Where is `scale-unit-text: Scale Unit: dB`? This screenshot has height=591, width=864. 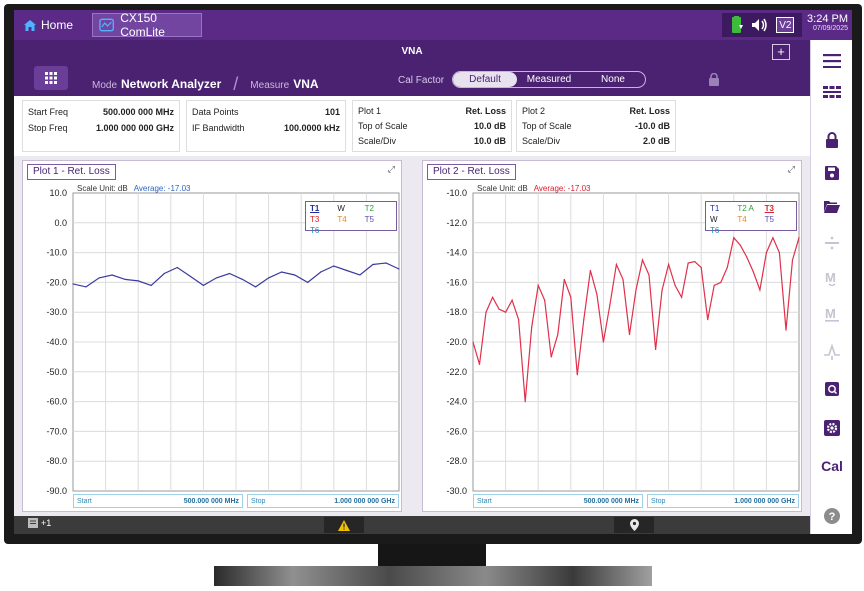 scale-unit-text: Scale Unit: dB is located at coordinates (102, 188).